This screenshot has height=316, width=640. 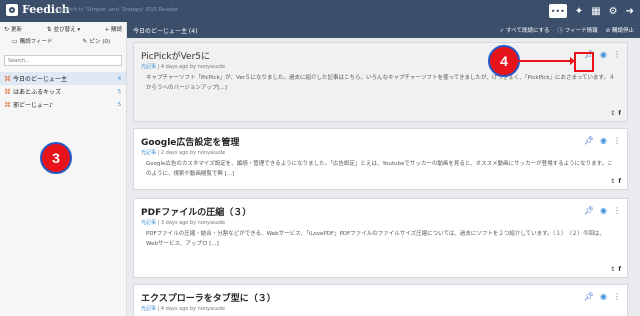 I want to click on feed-label: 今日のどーじょー主, so click(x=40, y=79).